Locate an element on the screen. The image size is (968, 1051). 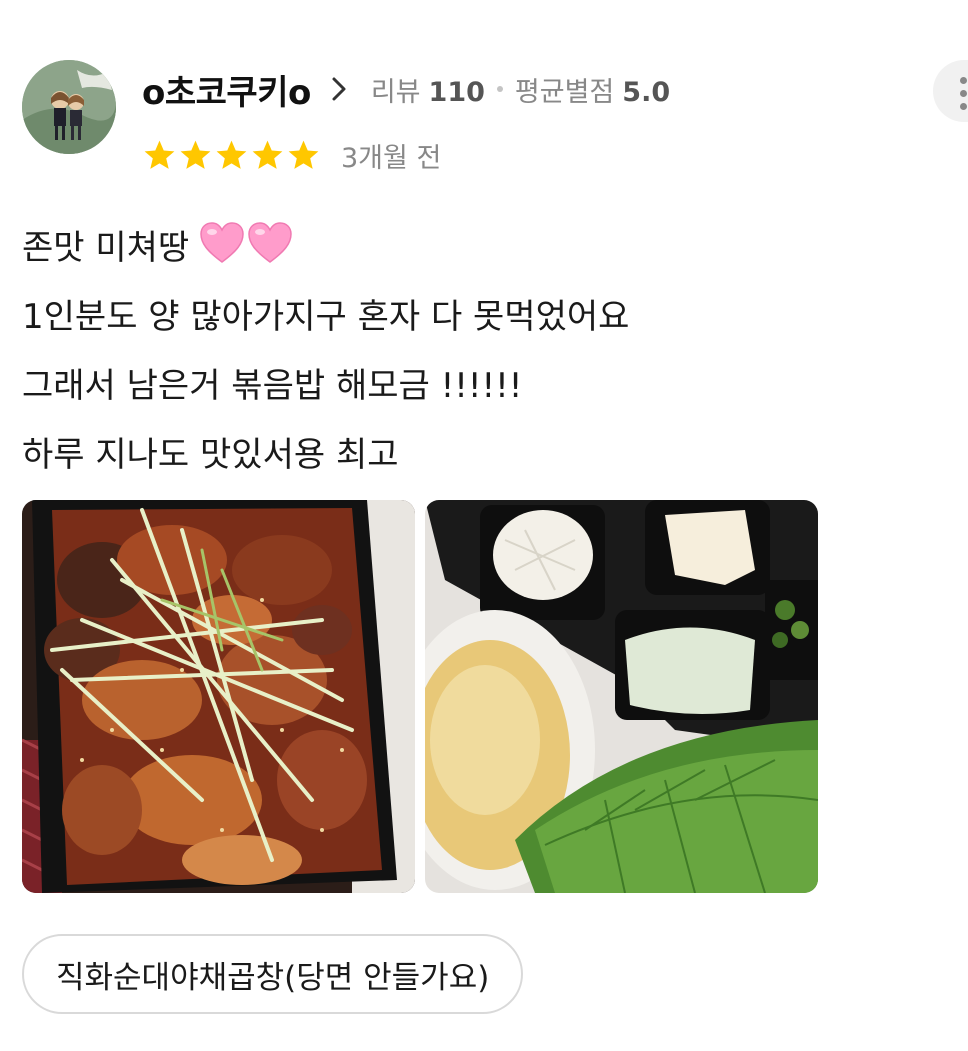
average-rating: 평균별점 5.0 is located at coordinates (592, 89).